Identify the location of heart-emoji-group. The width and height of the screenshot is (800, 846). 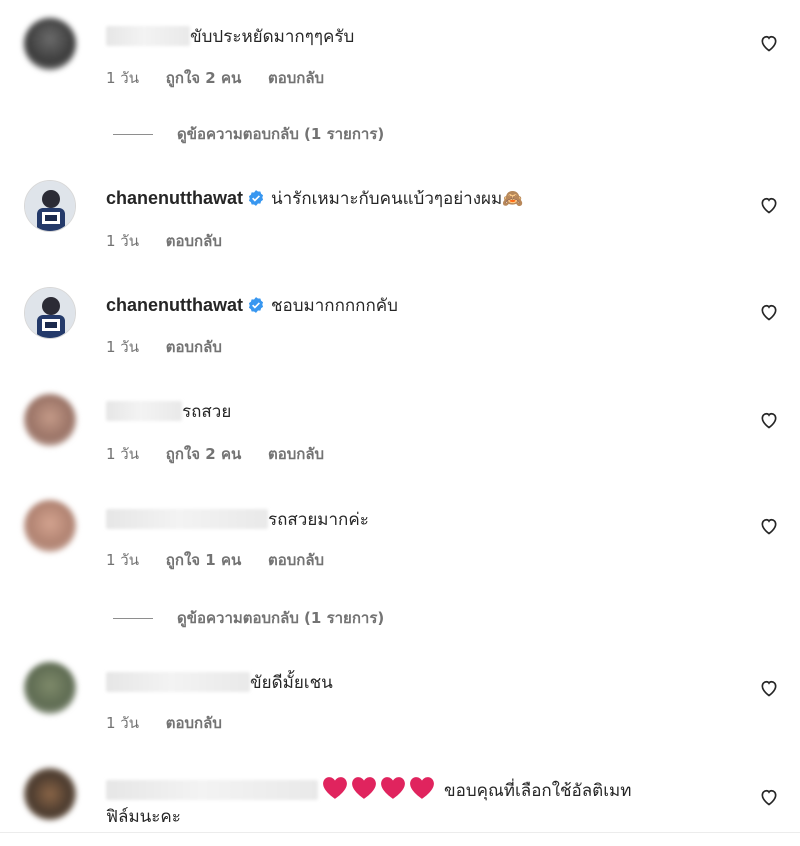
(380, 791).